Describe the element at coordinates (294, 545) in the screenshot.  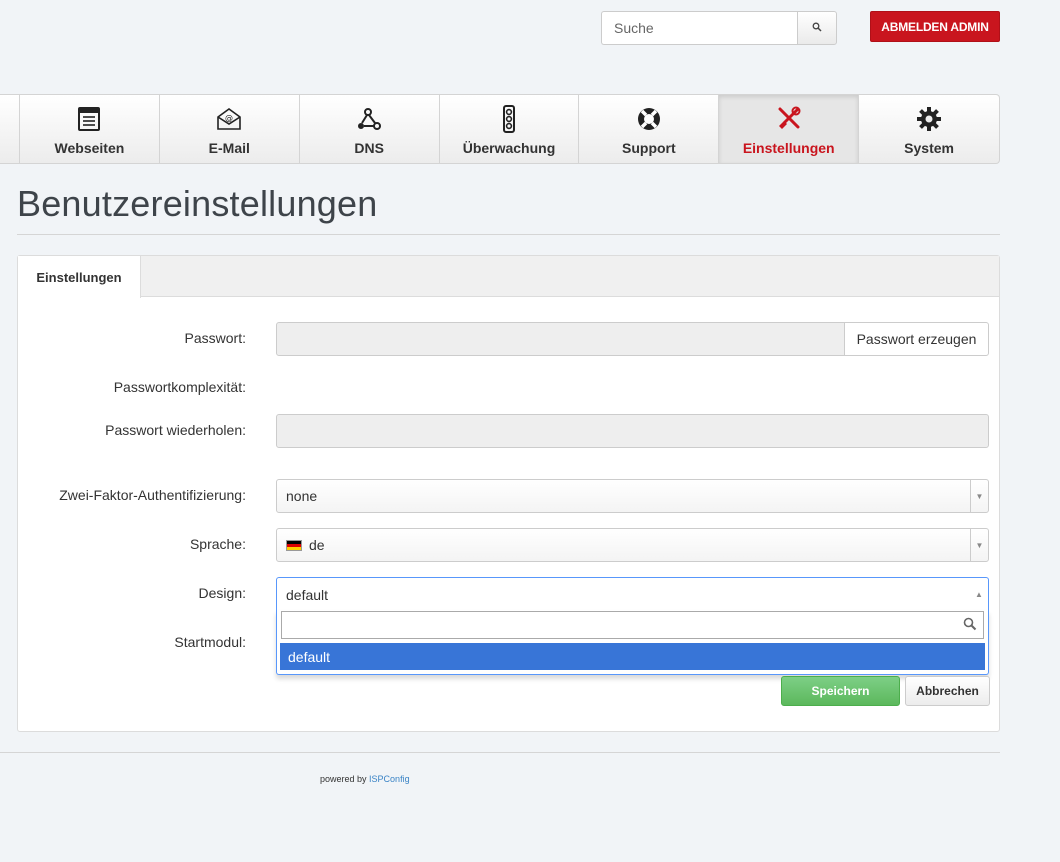
I see `german-flag-icon` at that location.